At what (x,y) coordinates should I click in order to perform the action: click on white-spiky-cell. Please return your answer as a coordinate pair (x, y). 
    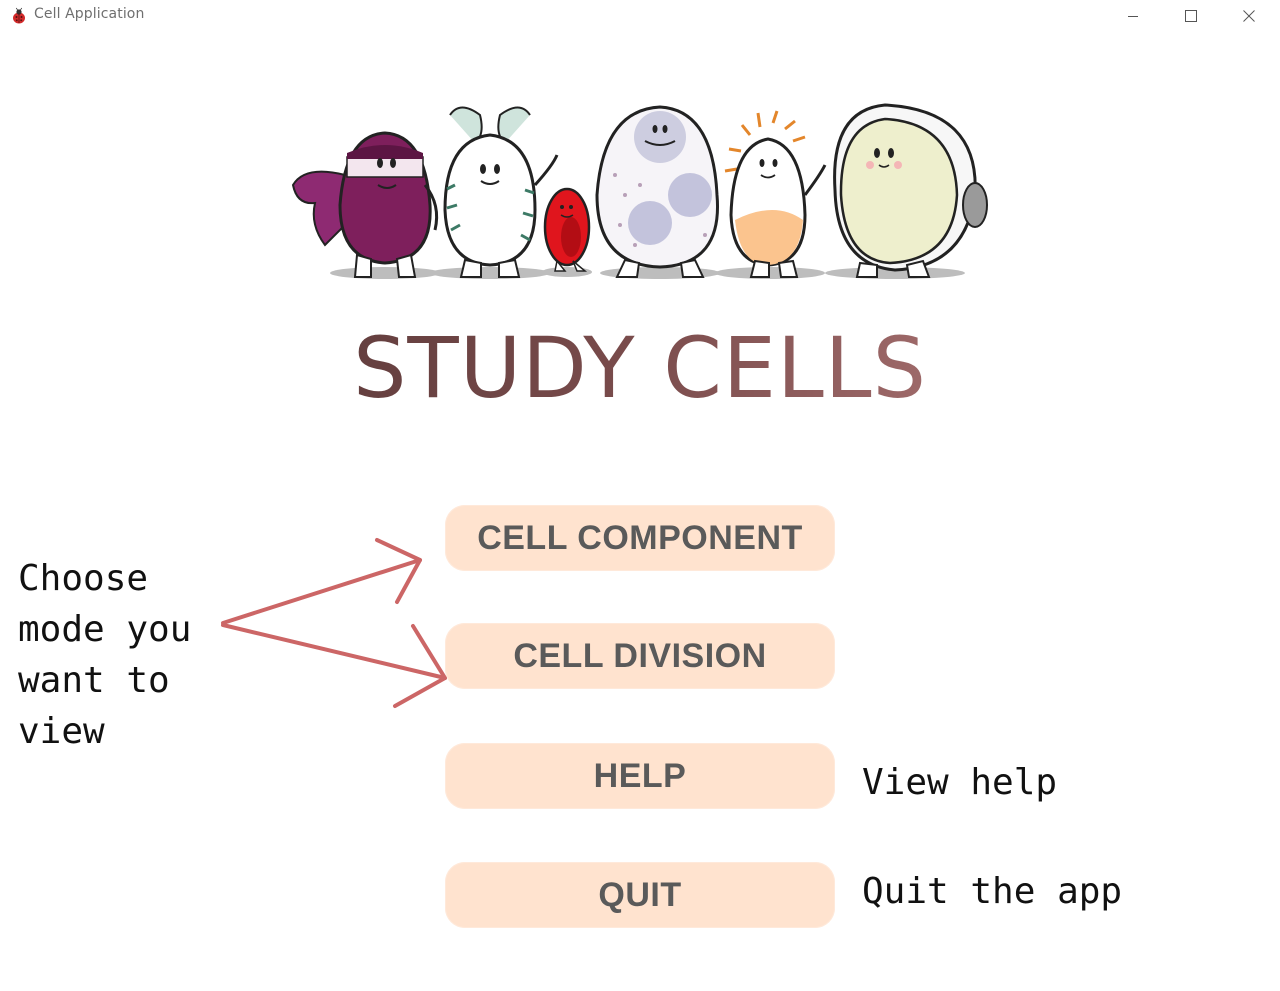
    Looking at the image, I should click on (501, 192).